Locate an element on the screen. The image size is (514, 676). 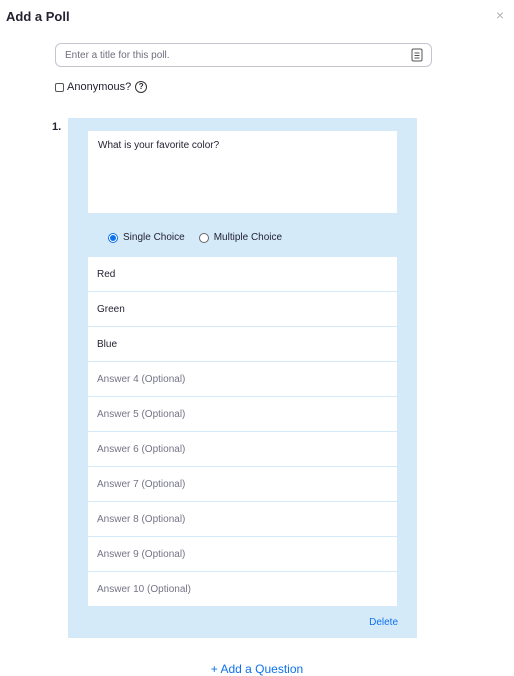
help-circle-icon: ? is located at coordinates (141, 87).